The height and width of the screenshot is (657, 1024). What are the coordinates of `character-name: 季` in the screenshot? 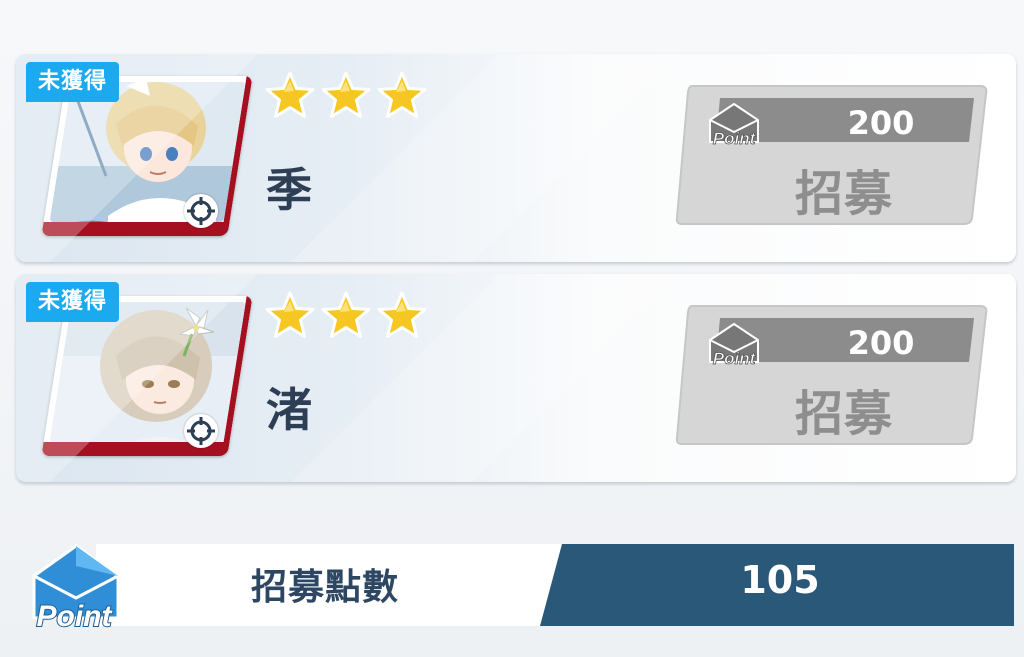 It's located at (289, 190).